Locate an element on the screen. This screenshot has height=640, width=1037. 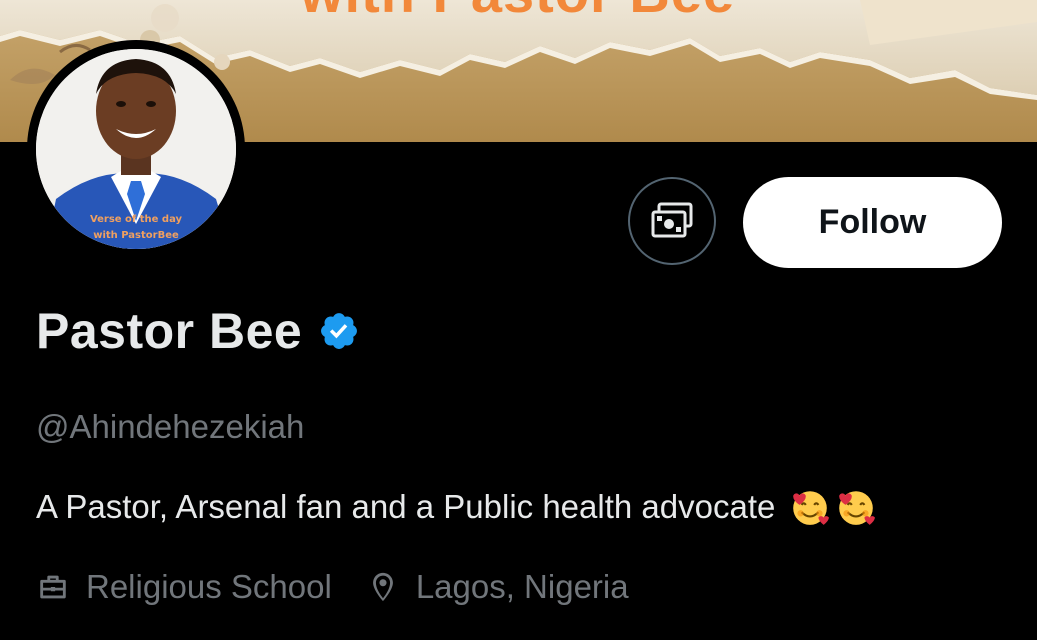
avatar-photo: Verse of the day with PastorBee is located at coordinates (136, 149).